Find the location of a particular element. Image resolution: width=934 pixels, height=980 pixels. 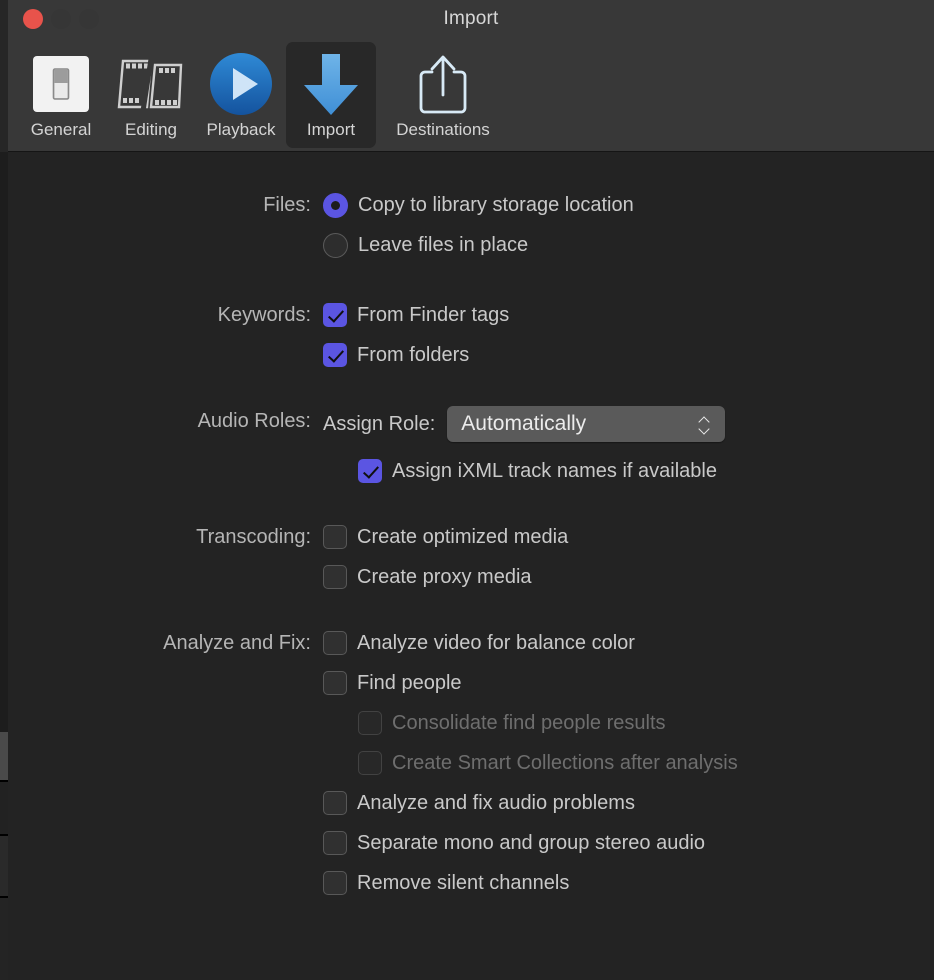

tab-general: General is located at coordinates (61, 95).